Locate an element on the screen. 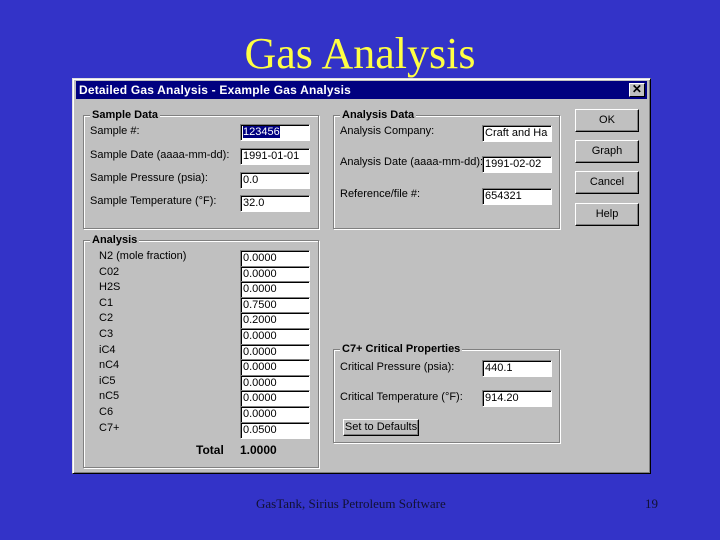 Image resolution: width=720 pixels, height=540 pixels. component-label: H2S is located at coordinates (110, 287).